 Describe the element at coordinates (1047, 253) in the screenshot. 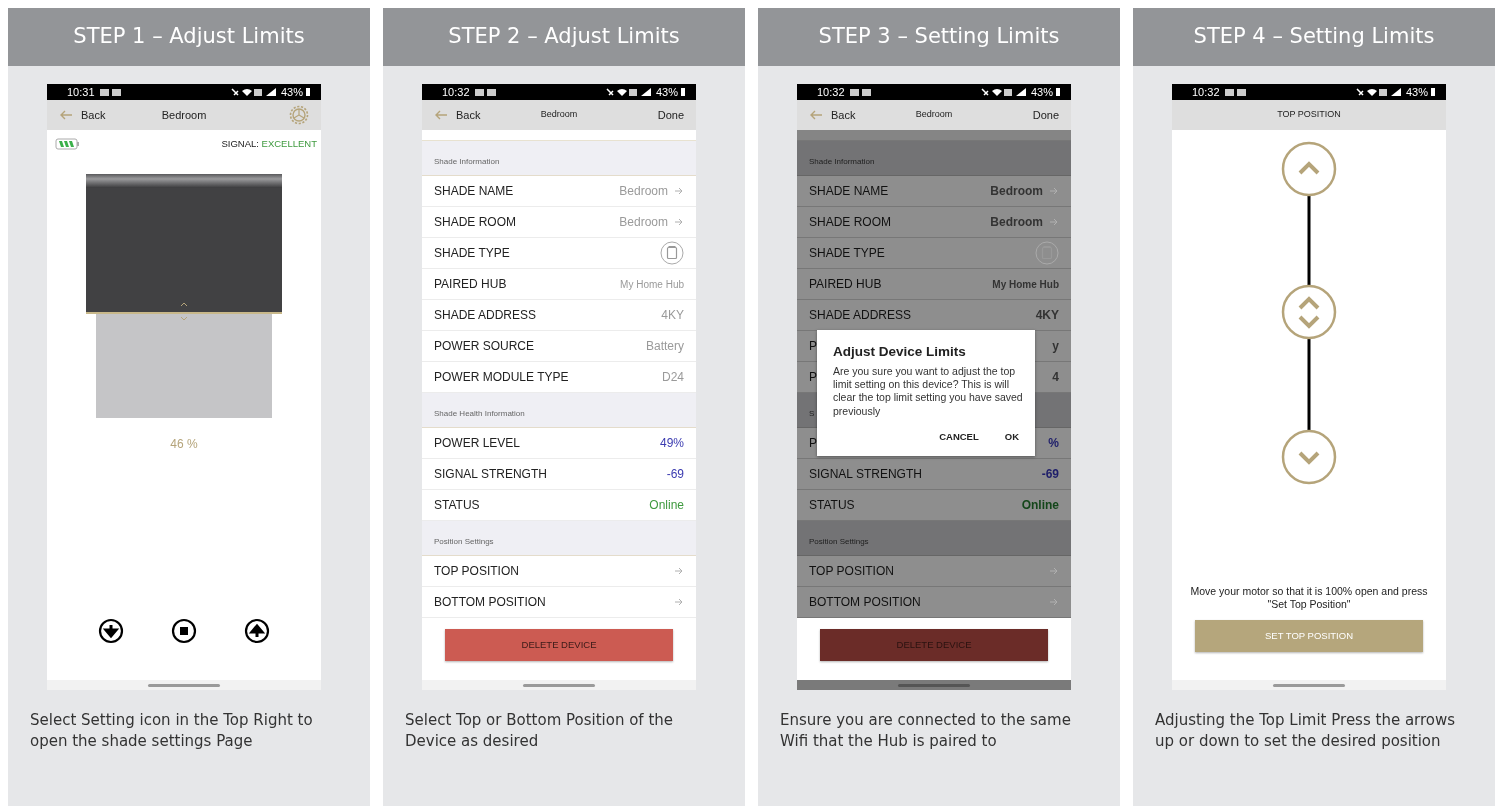

I see `shade-type-icon` at that location.